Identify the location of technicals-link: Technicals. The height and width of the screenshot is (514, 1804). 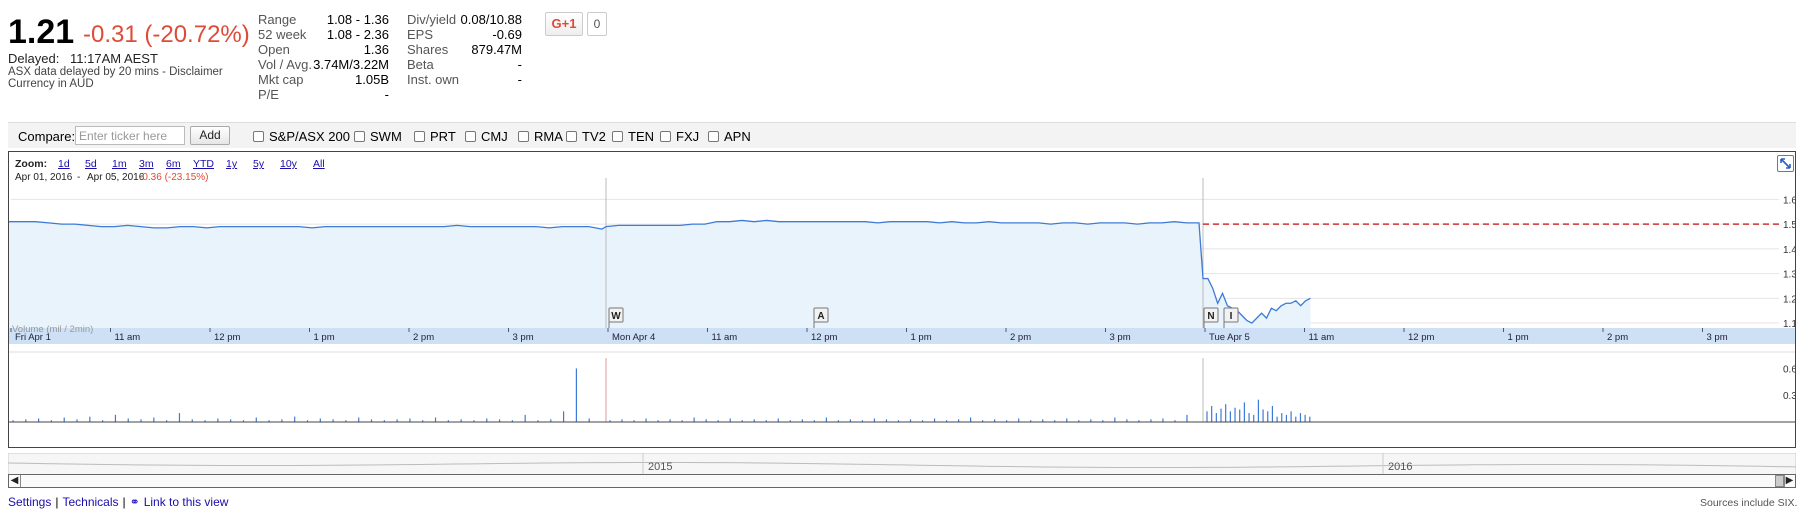
(90, 502).